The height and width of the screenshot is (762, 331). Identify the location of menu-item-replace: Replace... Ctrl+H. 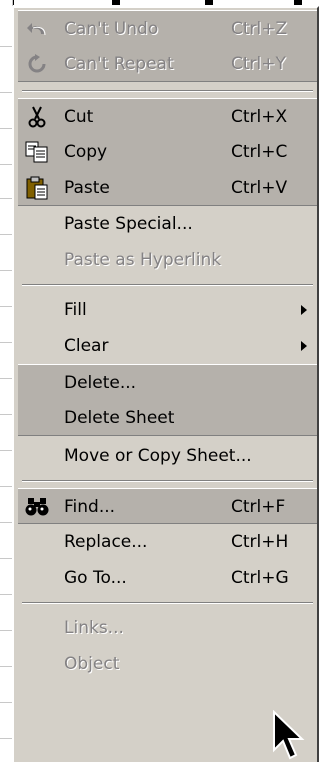
(167, 542).